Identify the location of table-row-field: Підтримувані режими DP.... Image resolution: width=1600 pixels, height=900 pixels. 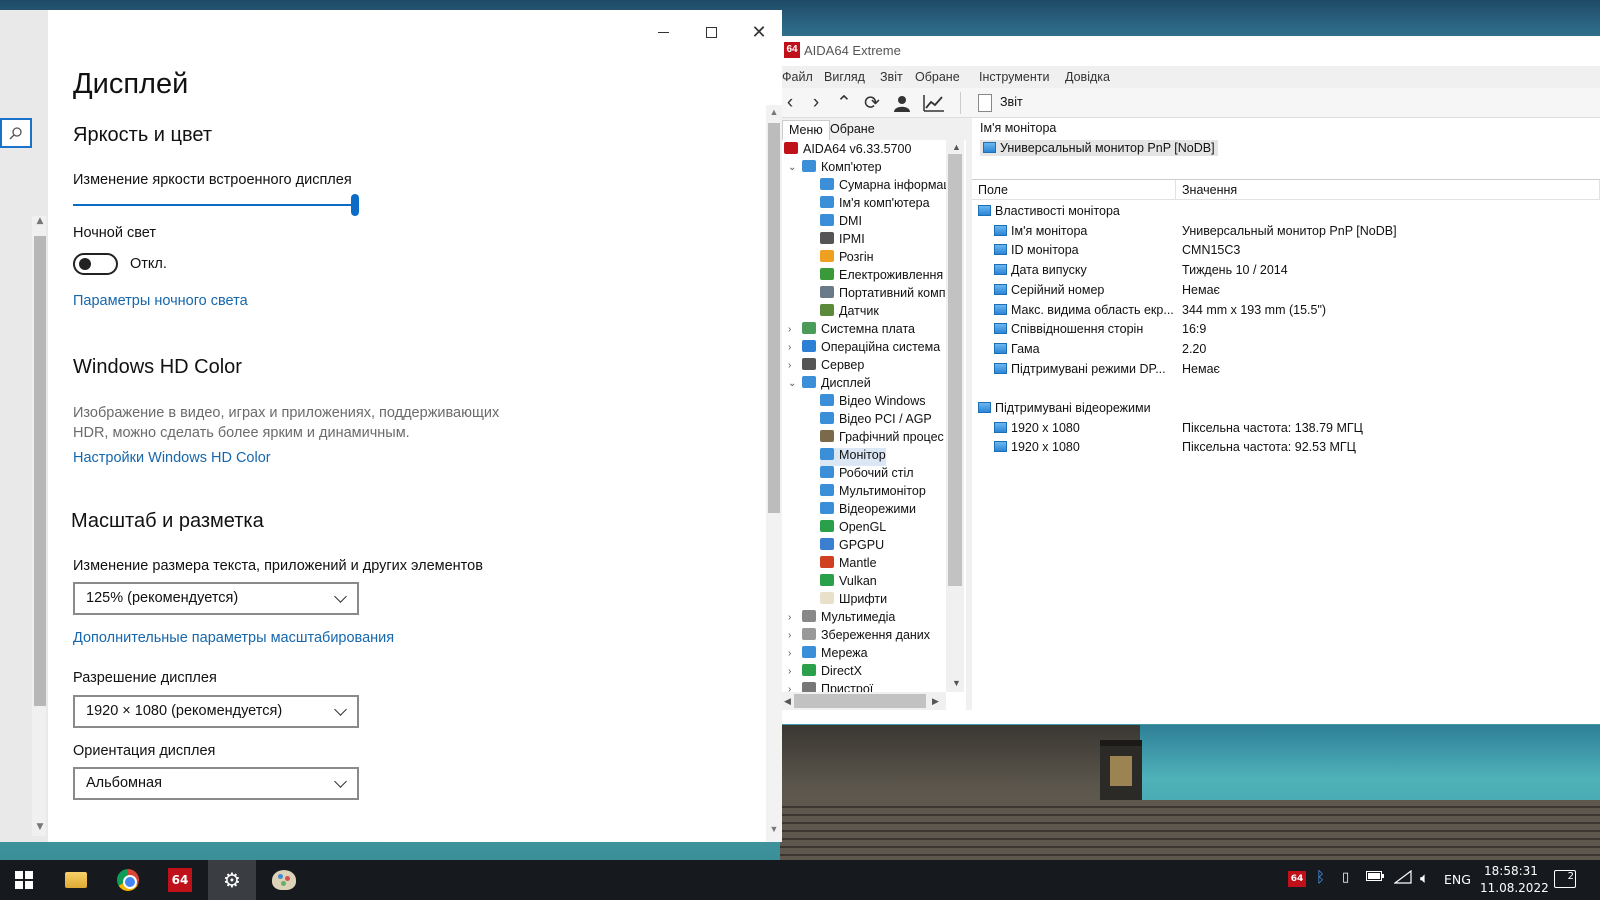
(1080, 372).